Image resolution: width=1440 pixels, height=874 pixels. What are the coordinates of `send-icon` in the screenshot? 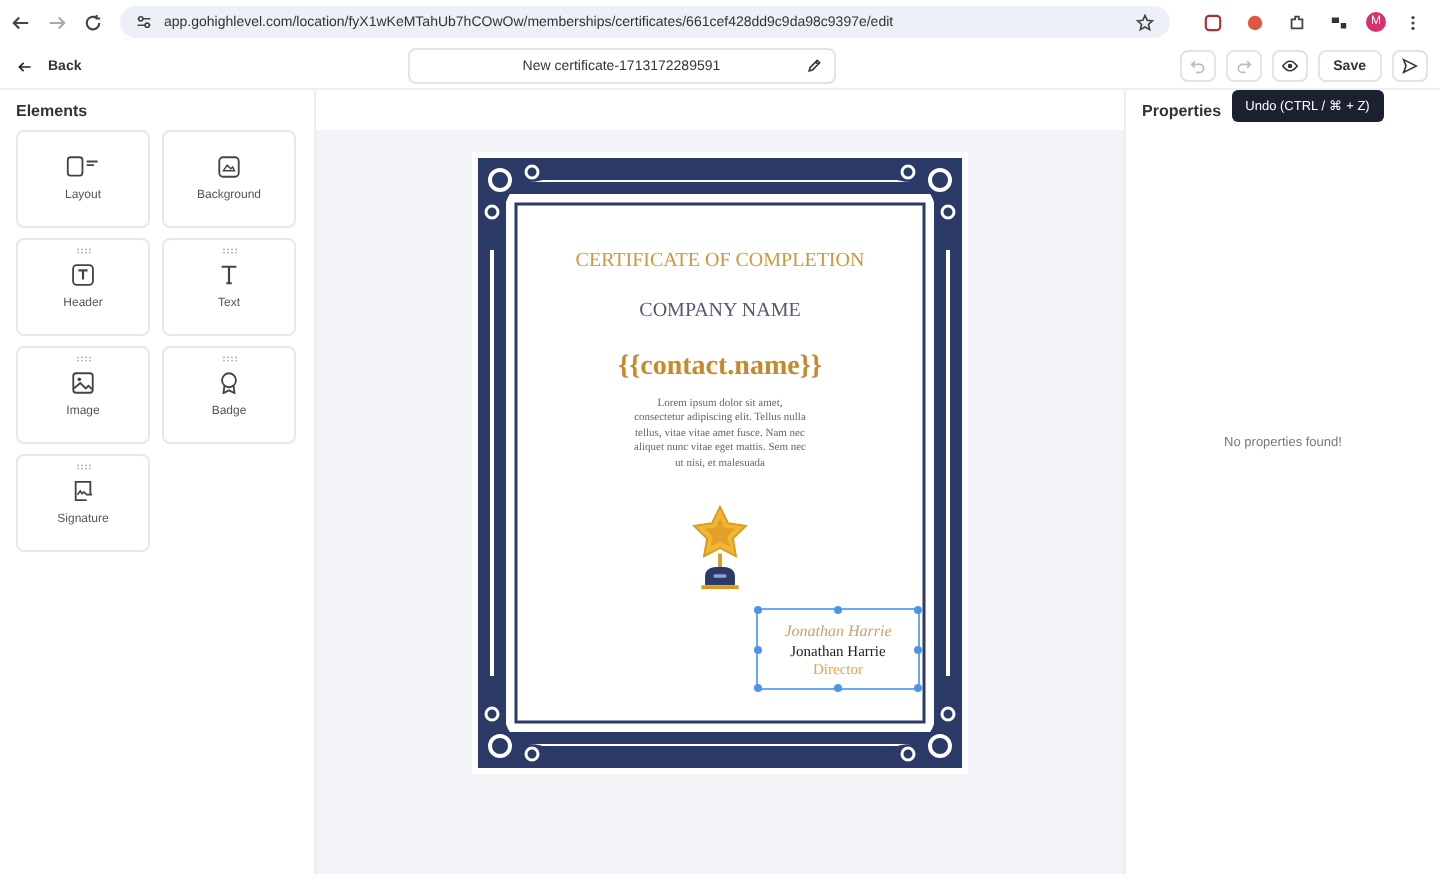 It's located at (1410, 66).